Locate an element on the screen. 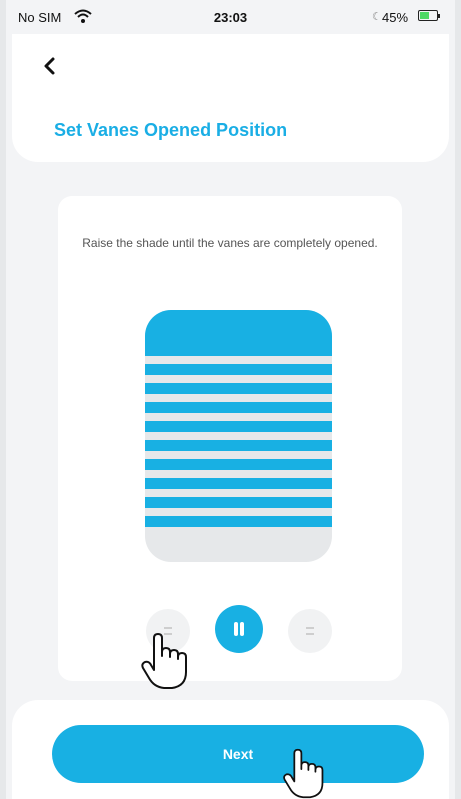  chevron-left-icon is located at coordinates (50, 66).